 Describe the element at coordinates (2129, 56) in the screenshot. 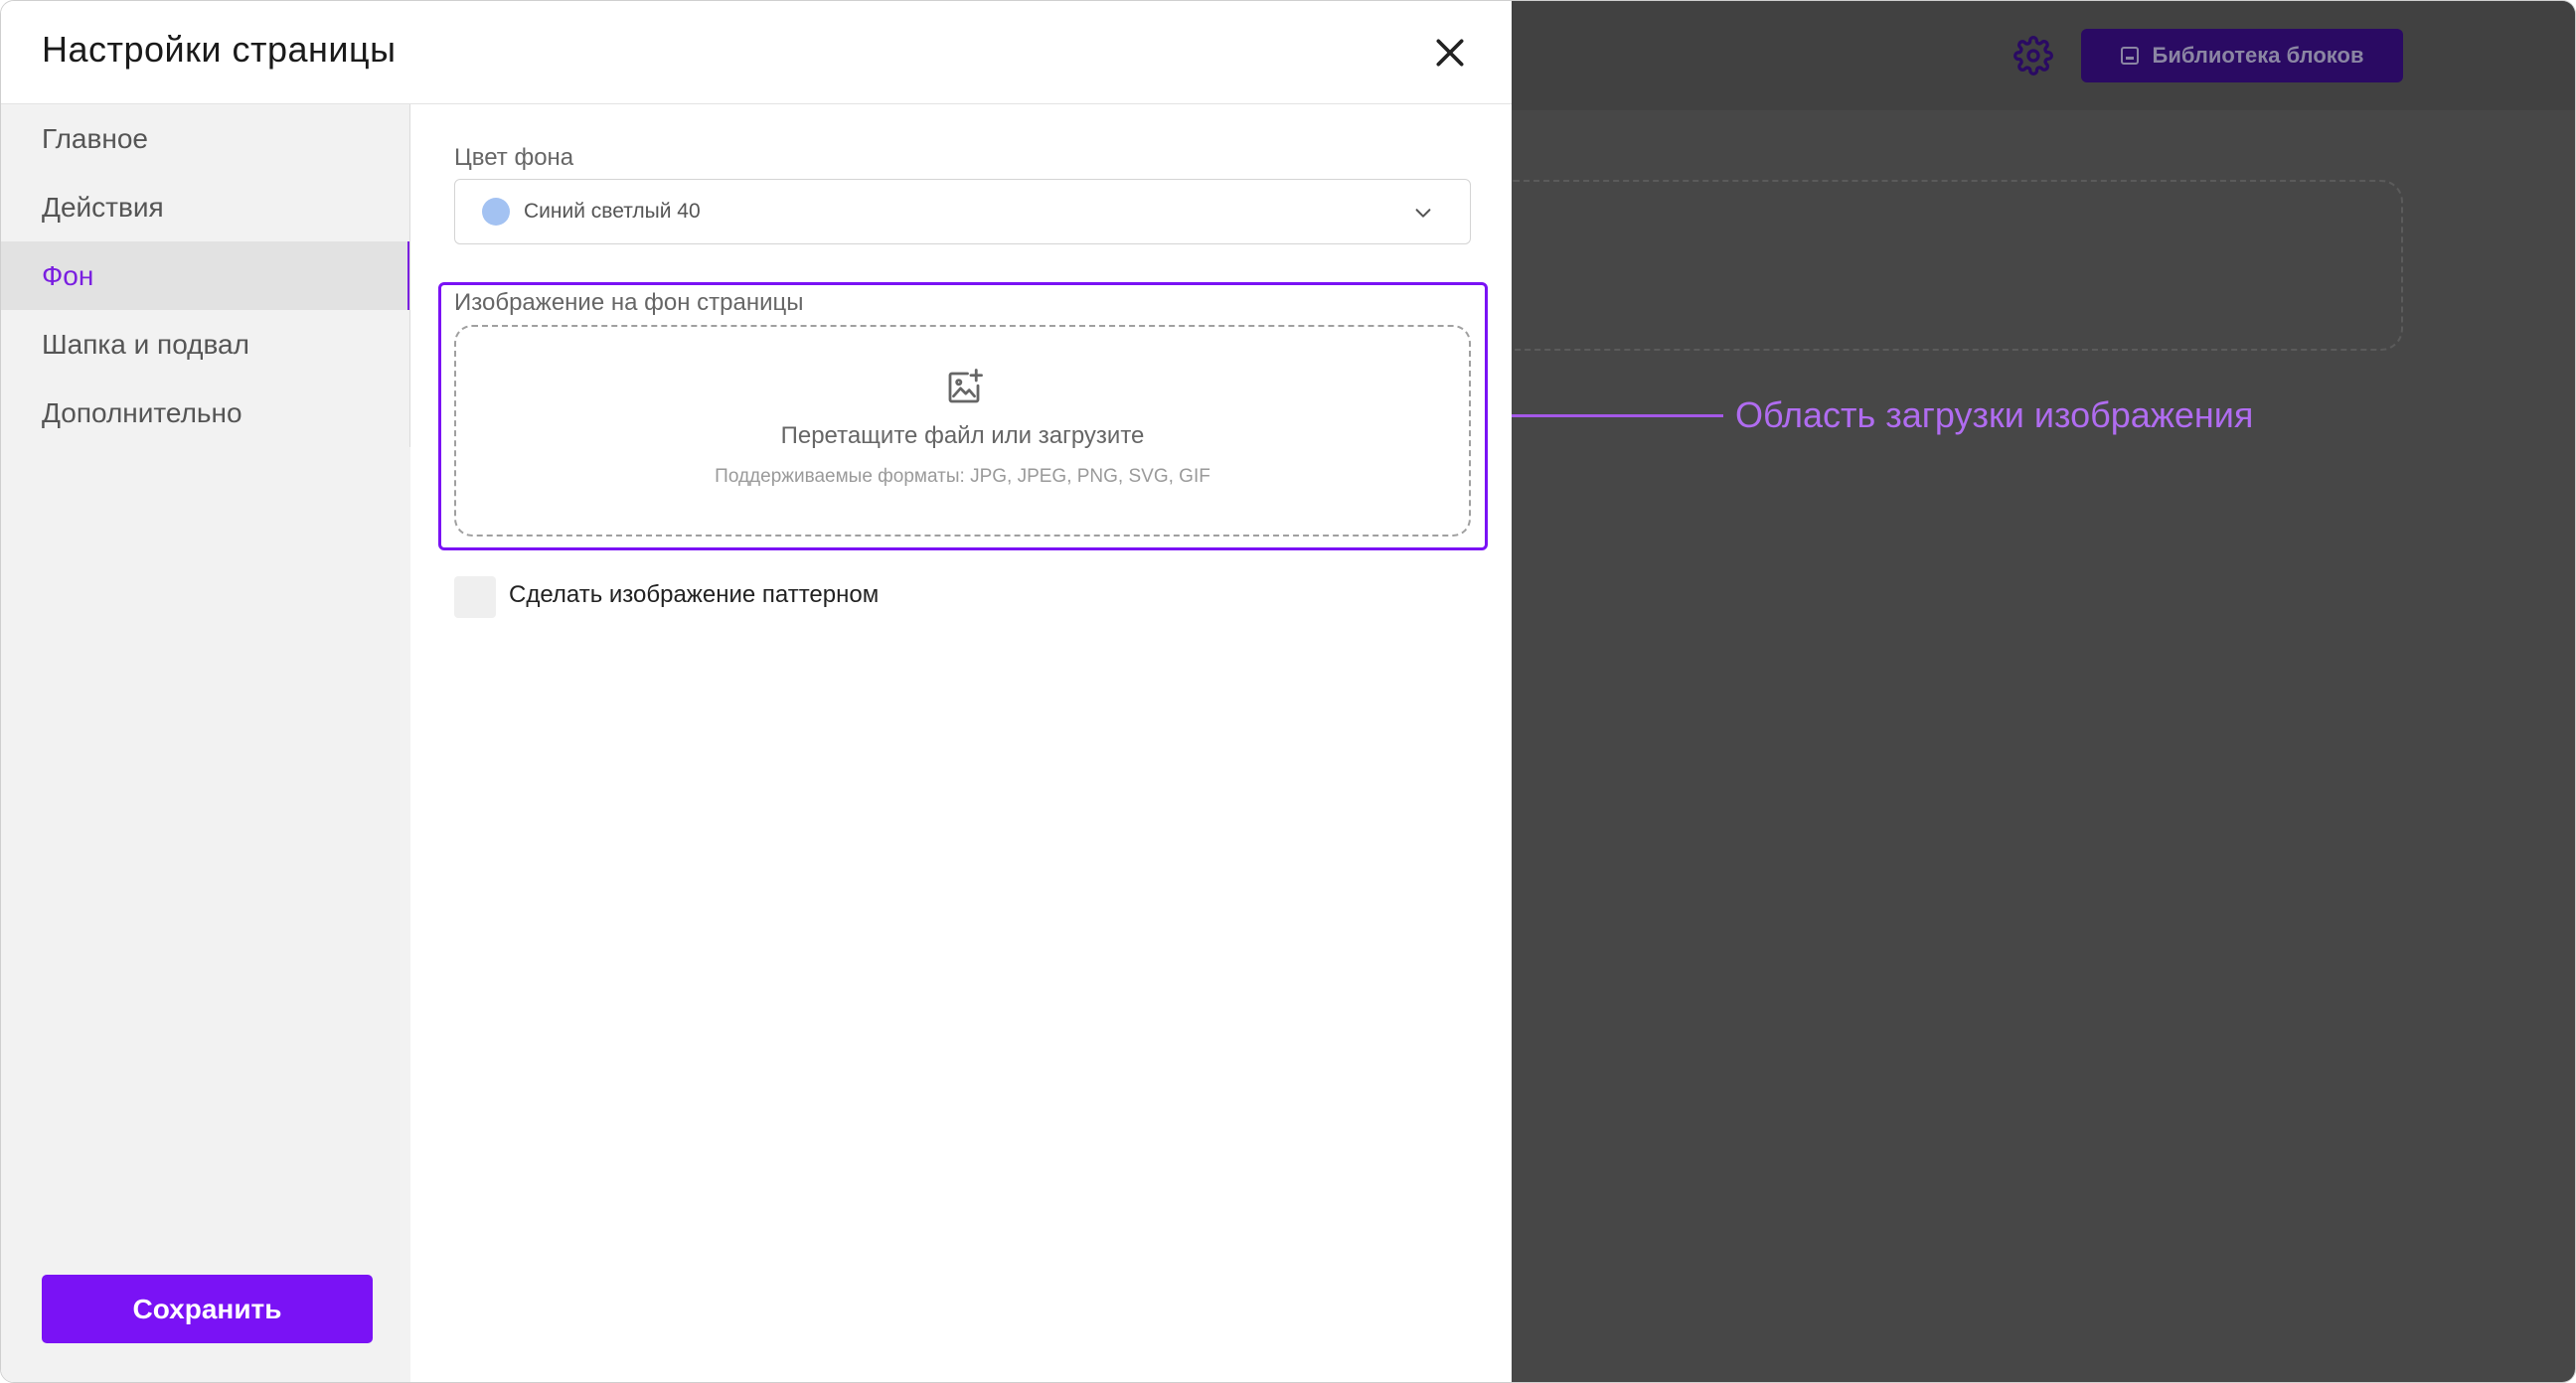

I see `library-icon` at that location.